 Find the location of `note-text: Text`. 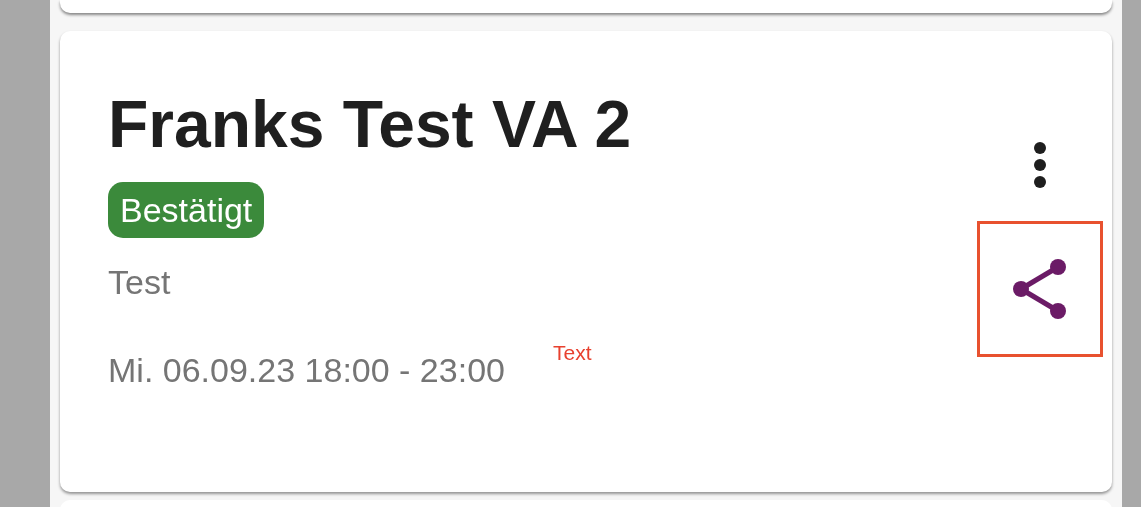

note-text: Text is located at coordinates (572, 352).